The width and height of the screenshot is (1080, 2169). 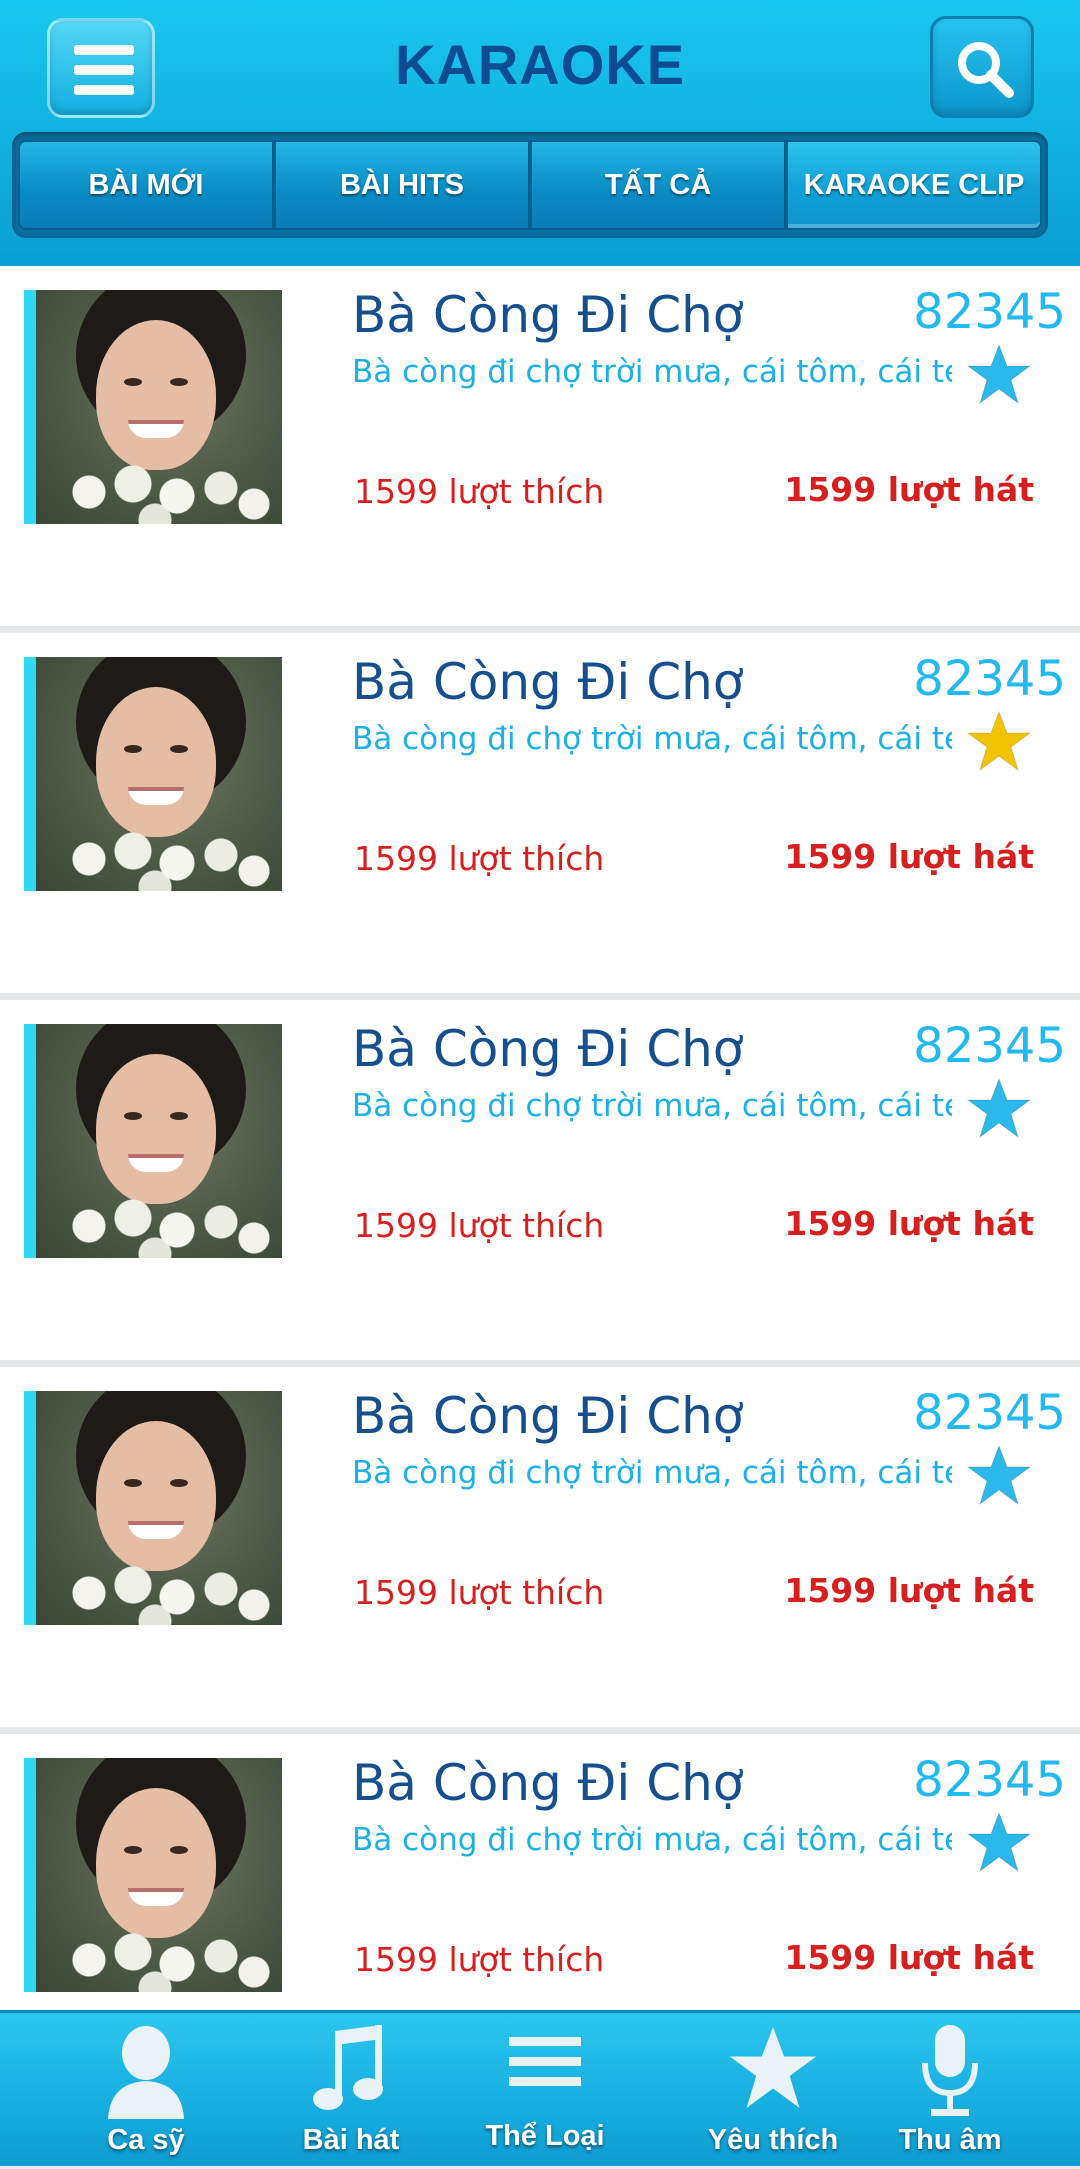 I want to click on search-button, so click(x=982, y=67).